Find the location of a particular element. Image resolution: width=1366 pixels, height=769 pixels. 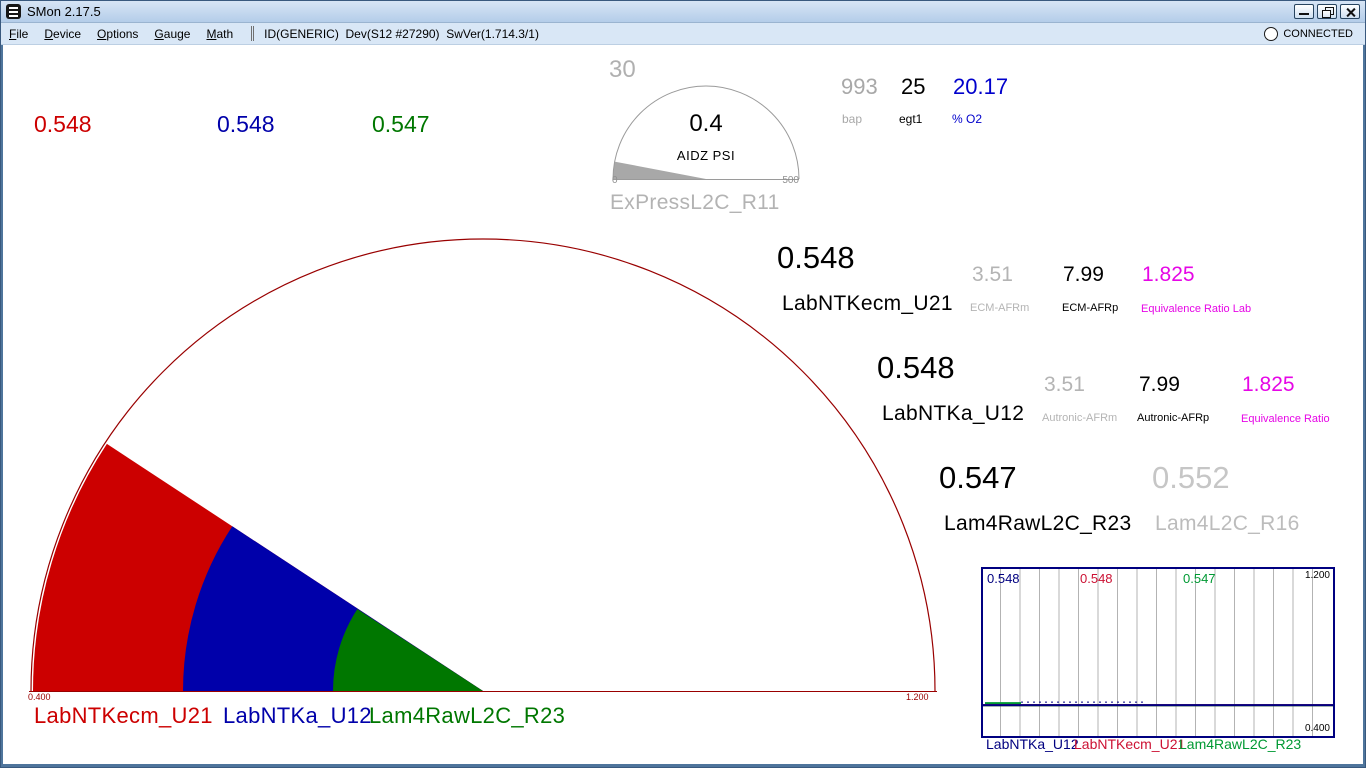

row1-metric1-label: ECM-AFRm is located at coordinates (1000, 308).